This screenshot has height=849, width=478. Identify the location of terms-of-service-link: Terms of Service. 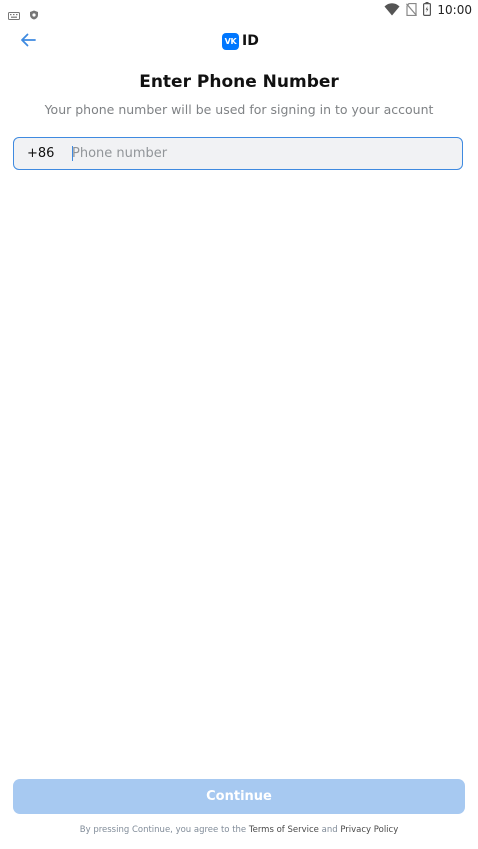
(284, 830).